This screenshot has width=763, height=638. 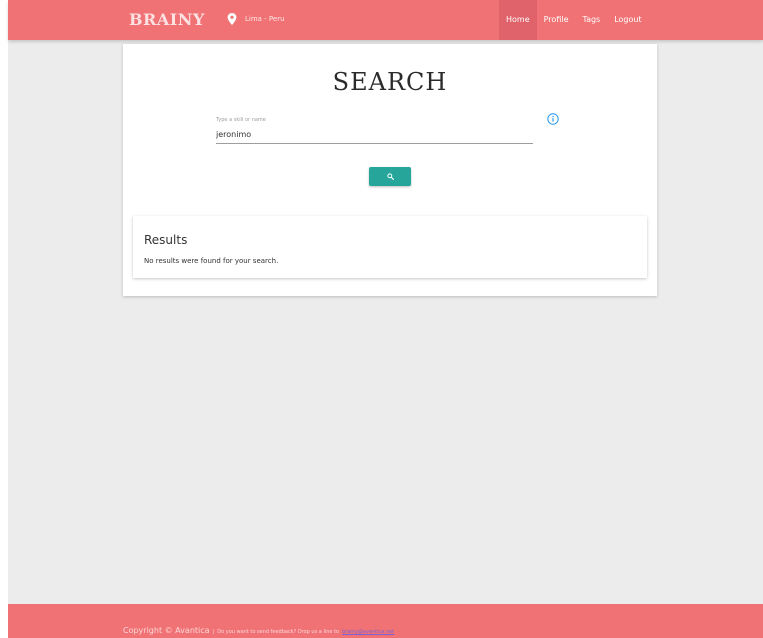 I want to click on nav-profile: Profile, so click(x=556, y=20).